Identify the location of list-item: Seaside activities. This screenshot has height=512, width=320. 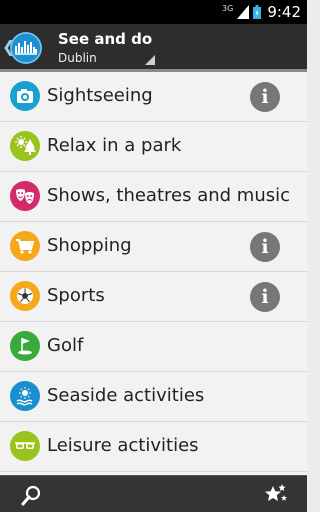
(153, 397).